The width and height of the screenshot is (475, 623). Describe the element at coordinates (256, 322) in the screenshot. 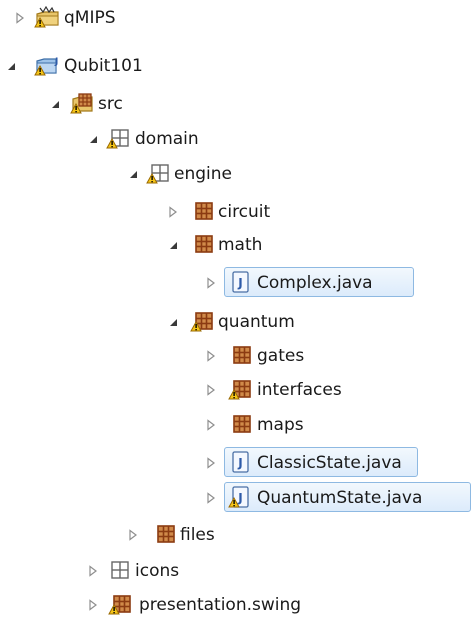

I see `tree-item-label: quantum` at that location.